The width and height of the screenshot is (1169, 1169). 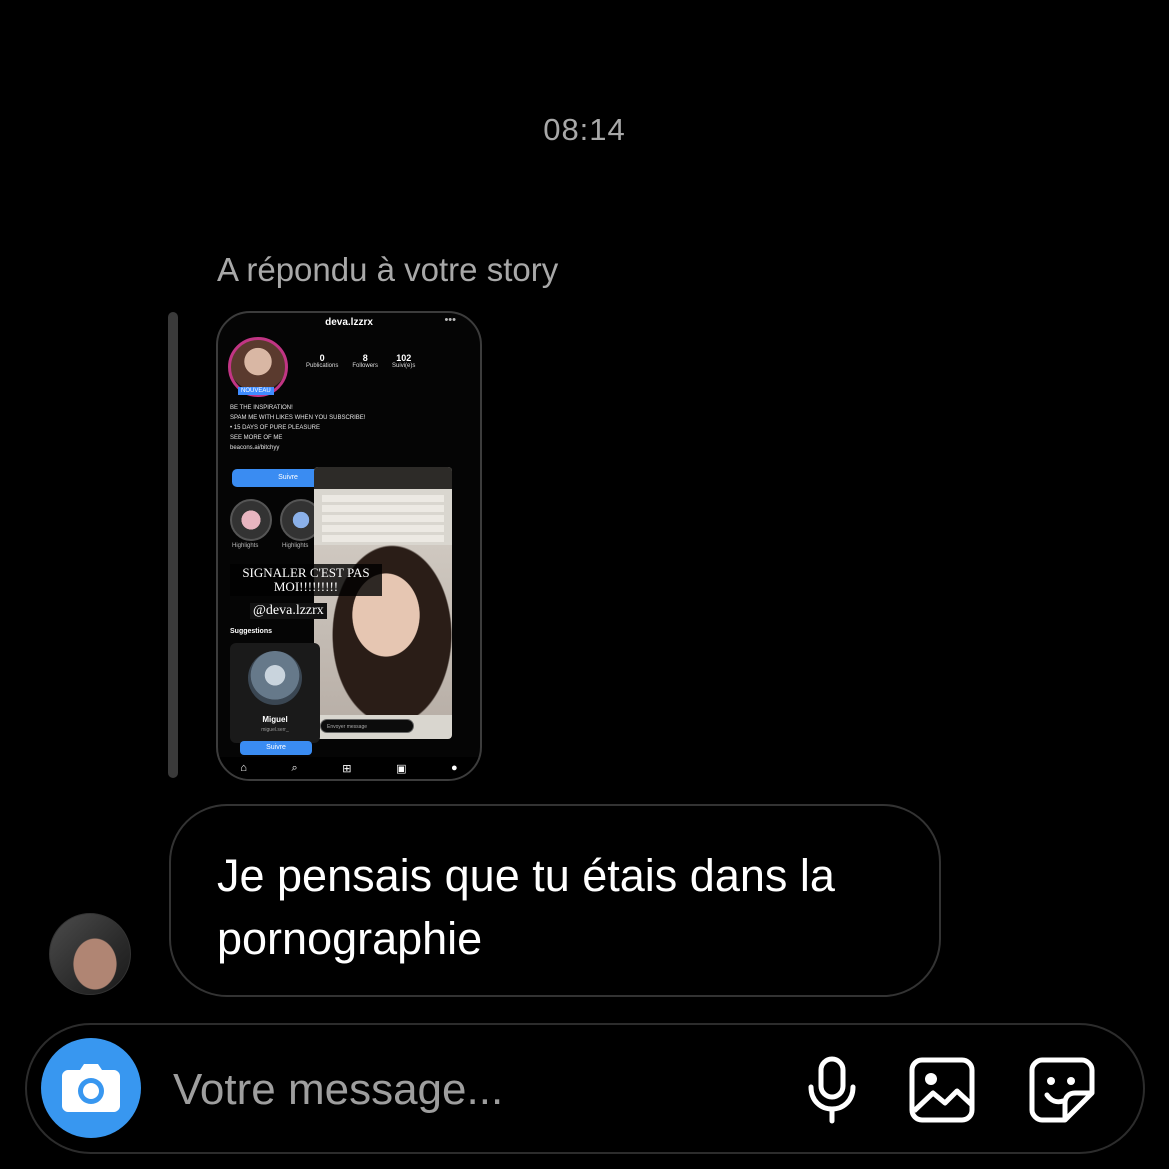 I want to click on overlay-header, so click(x=383, y=478).